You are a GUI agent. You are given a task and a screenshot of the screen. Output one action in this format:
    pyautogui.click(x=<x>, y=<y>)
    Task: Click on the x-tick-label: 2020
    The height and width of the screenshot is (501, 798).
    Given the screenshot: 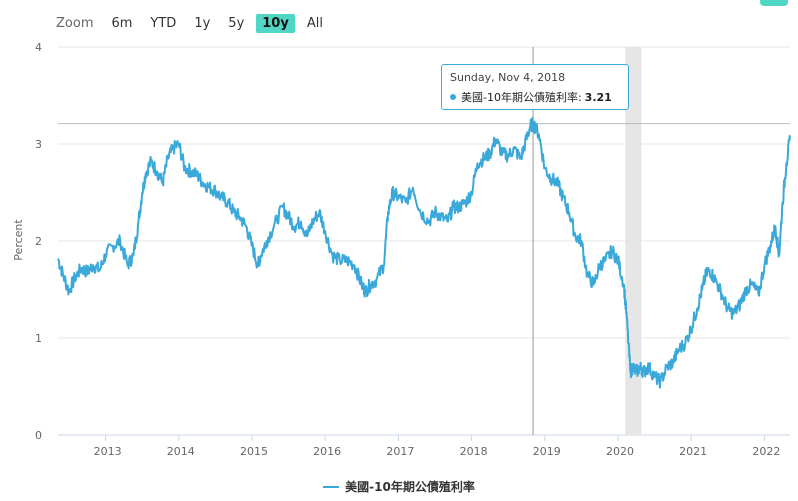 What is the action you would take?
    pyautogui.click(x=620, y=451)
    